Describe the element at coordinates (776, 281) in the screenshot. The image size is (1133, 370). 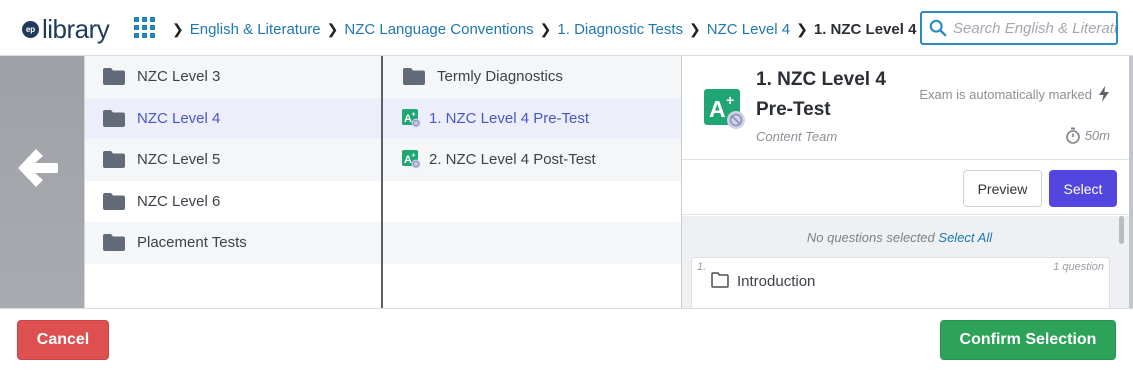
I see `question-label: Introduction` at that location.